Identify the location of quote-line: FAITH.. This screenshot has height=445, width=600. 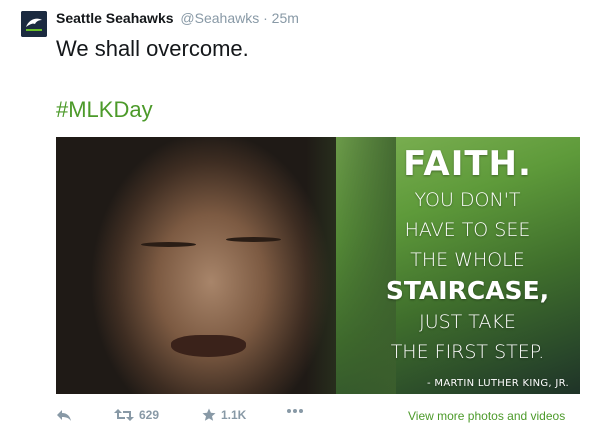
(467, 164).